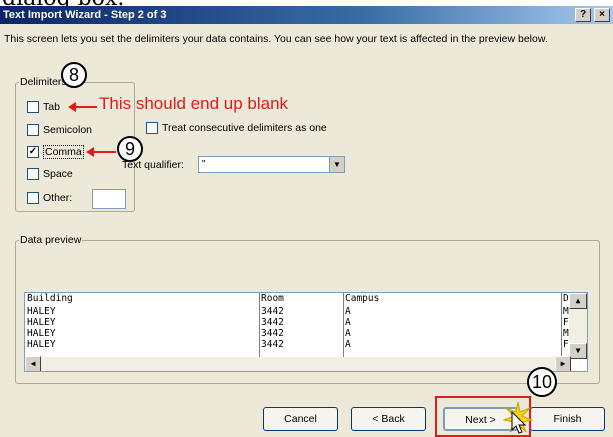  What do you see at coordinates (306, 15) in the screenshot?
I see `title-bar: Text Import Wizard - Step 2 of 3 ? ×` at bounding box center [306, 15].